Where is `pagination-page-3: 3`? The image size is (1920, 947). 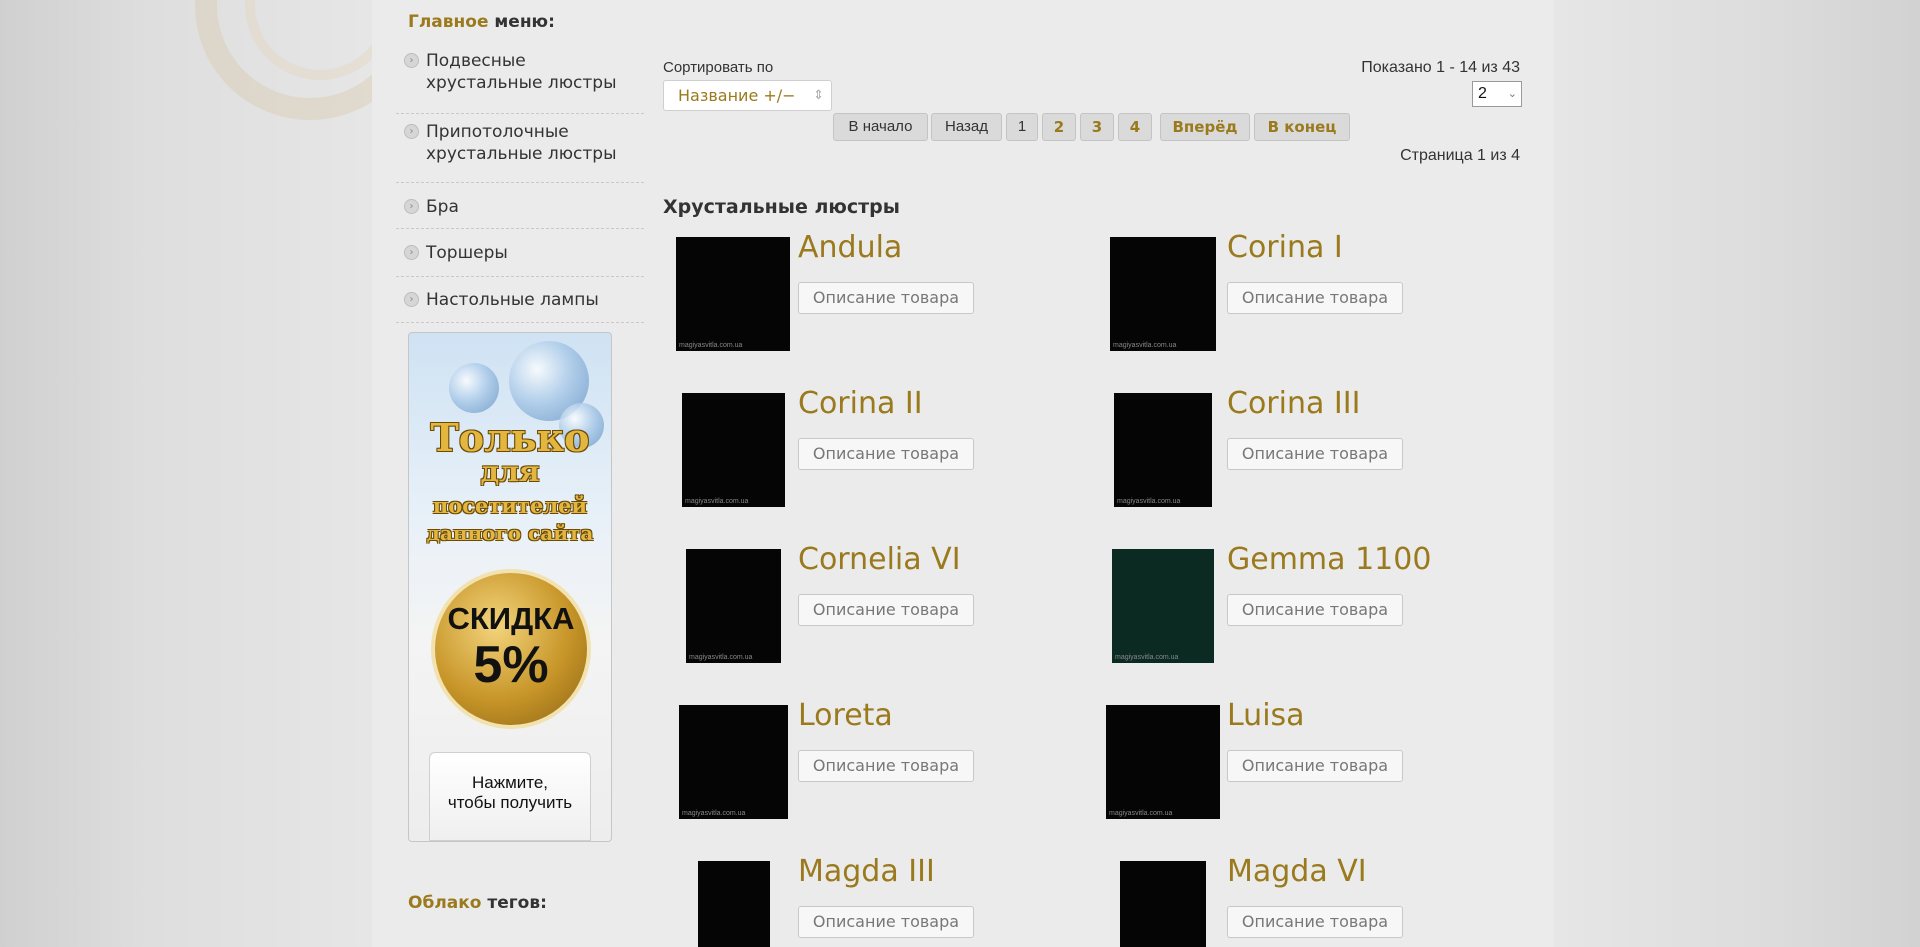 pagination-page-3: 3 is located at coordinates (1097, 127).